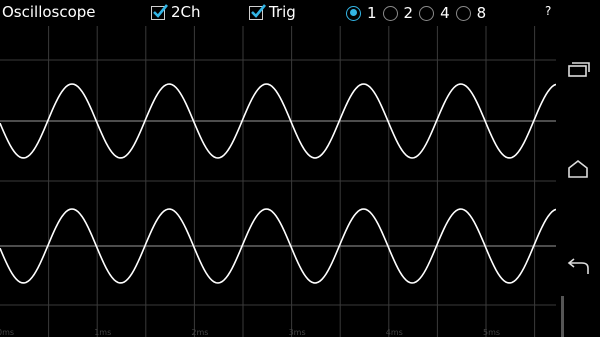 This screenshot has height=337, width=600. What do you see at coordinates (548, 11) in the screenshot?
I see `help-button: ?` at bounding box center [548, 11].